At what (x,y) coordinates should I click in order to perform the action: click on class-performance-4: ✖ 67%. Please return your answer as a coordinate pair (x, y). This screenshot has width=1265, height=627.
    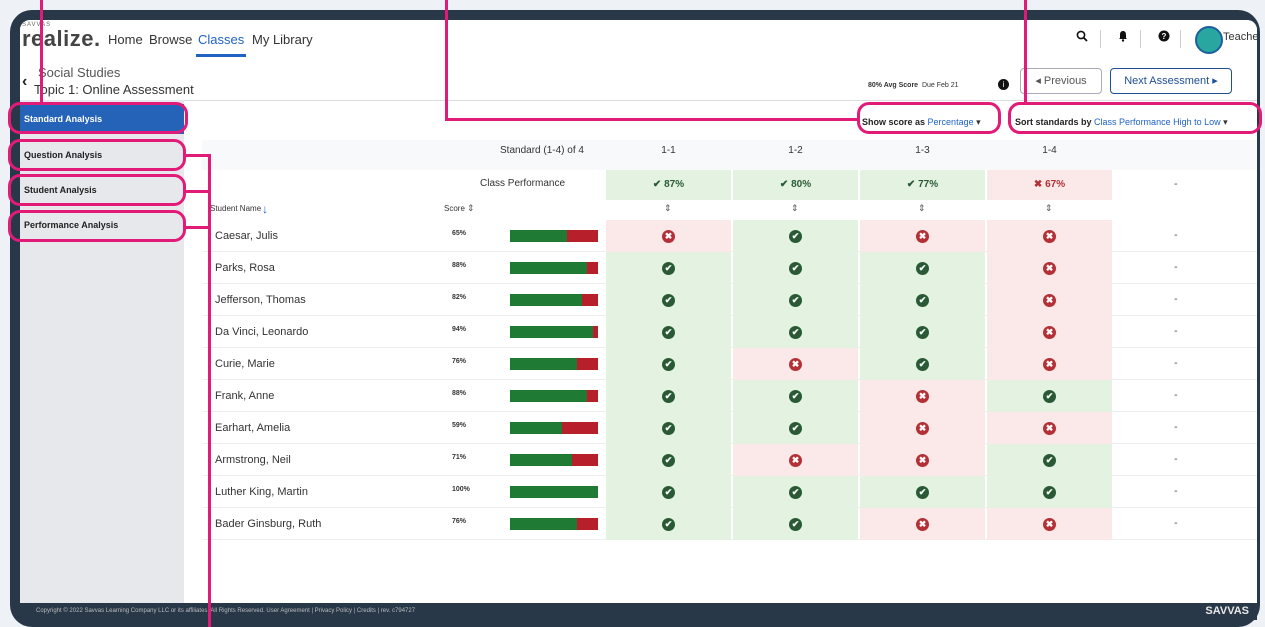
    Looking at the image, I should click on (1049, 185).